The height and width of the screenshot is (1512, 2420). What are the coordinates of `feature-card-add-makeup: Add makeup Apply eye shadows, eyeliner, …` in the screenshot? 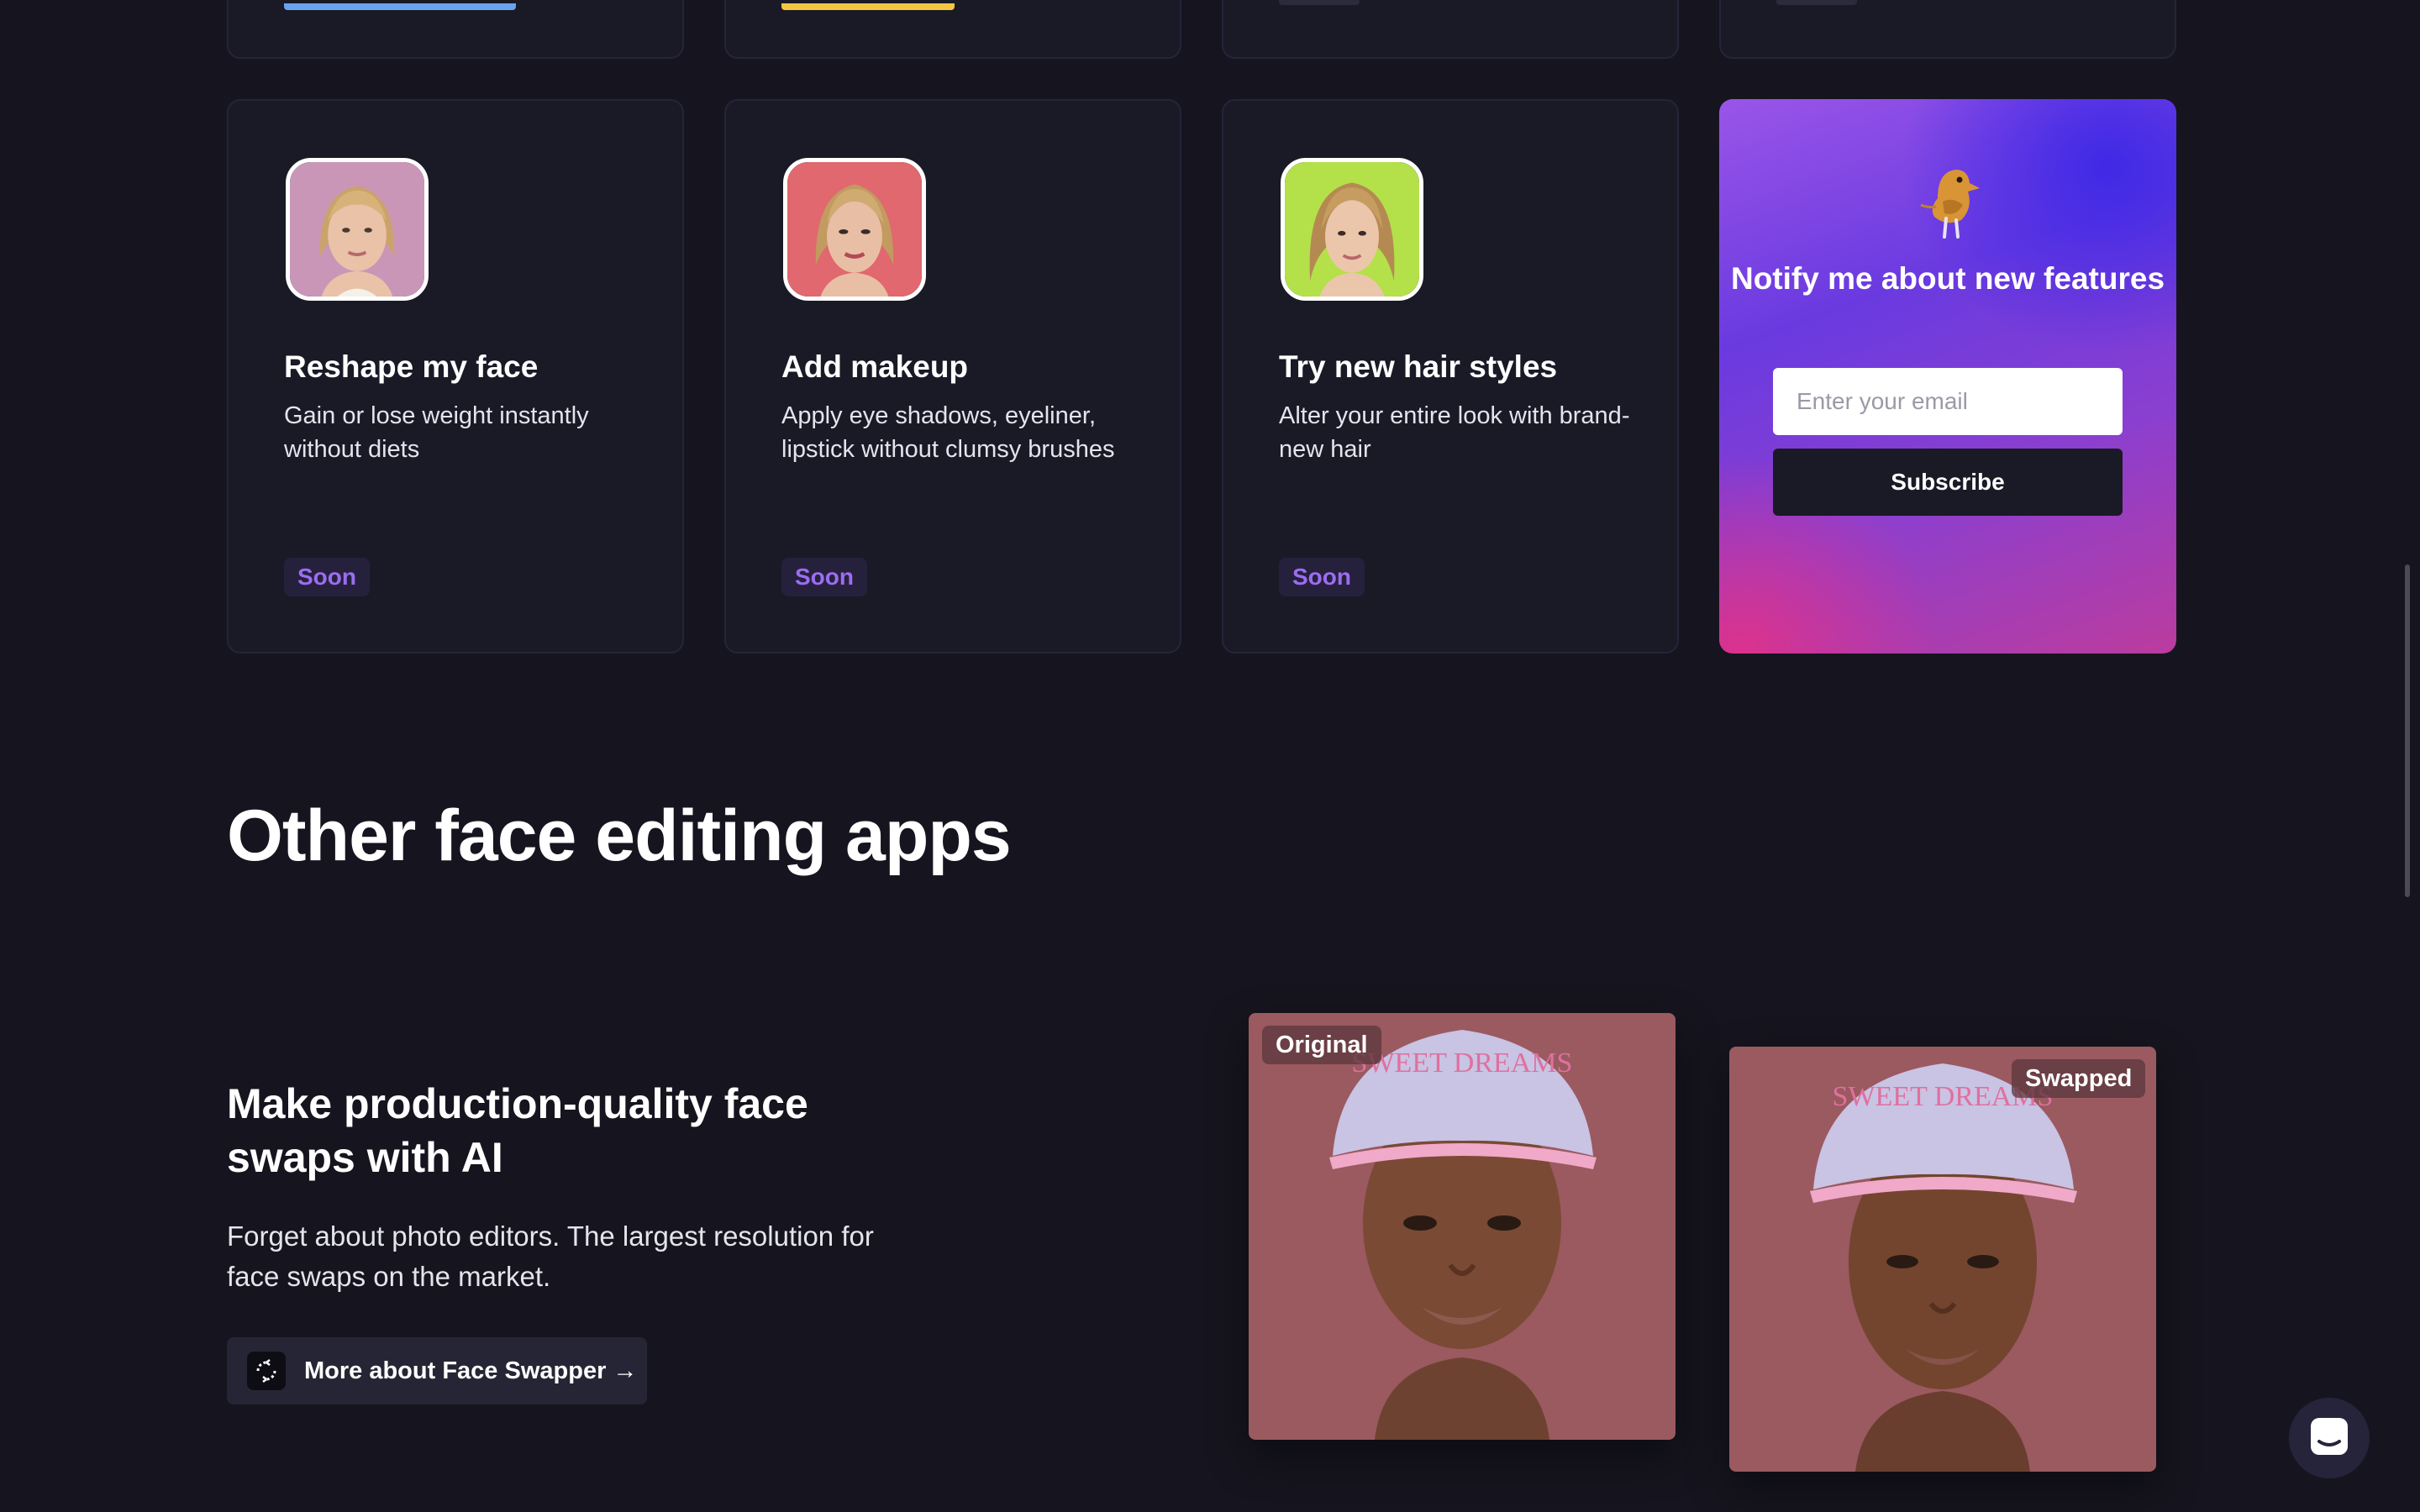 It's located at (953, 376).